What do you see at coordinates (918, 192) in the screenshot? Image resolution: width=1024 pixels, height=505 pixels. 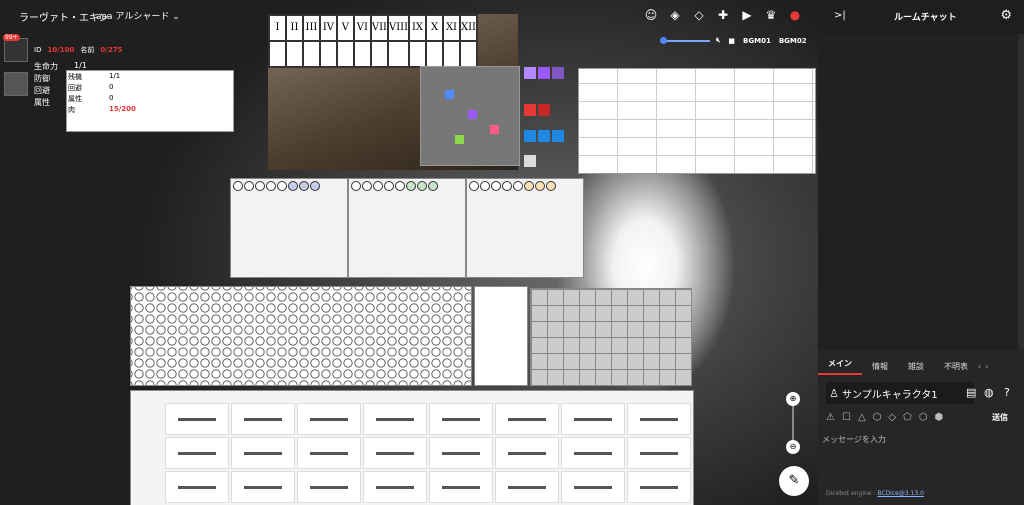 I see `chat-log` at bounding box center [918, 192].